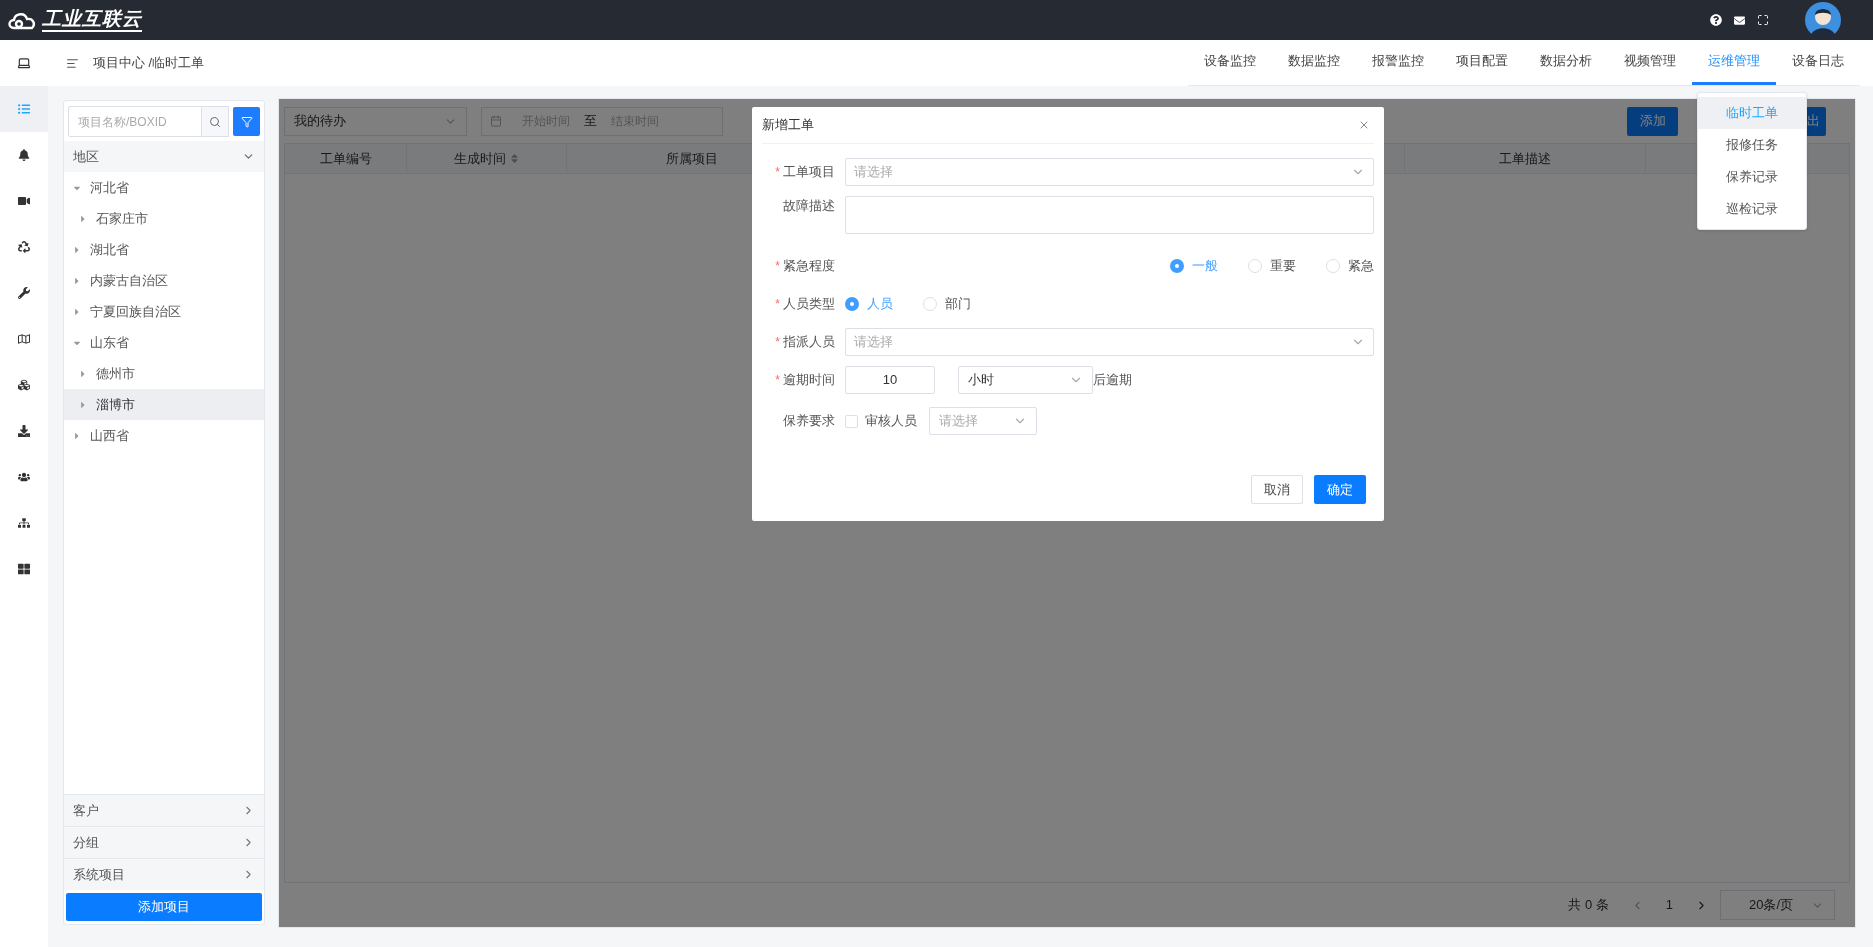 This screenshot has height=947, width=1873. I want to click on confirm-button: 确定, so click(1340, 489).